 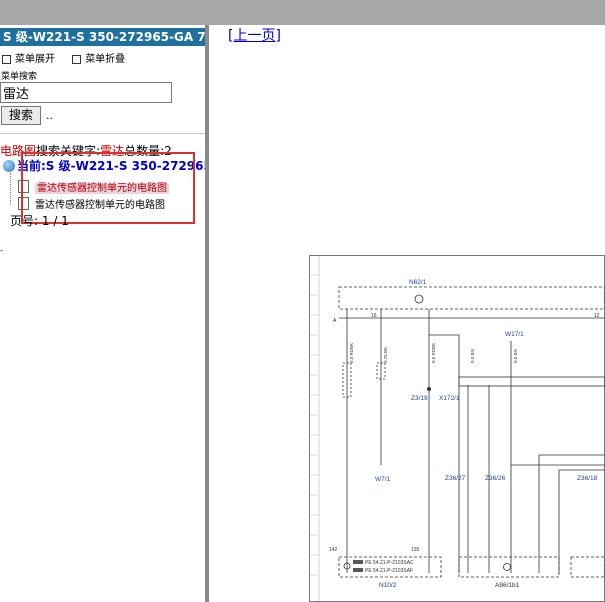 What do you see at coordinates (302, 12) in the screenshot?
I see `top-gray-bar` at bounding box center [302, 12].